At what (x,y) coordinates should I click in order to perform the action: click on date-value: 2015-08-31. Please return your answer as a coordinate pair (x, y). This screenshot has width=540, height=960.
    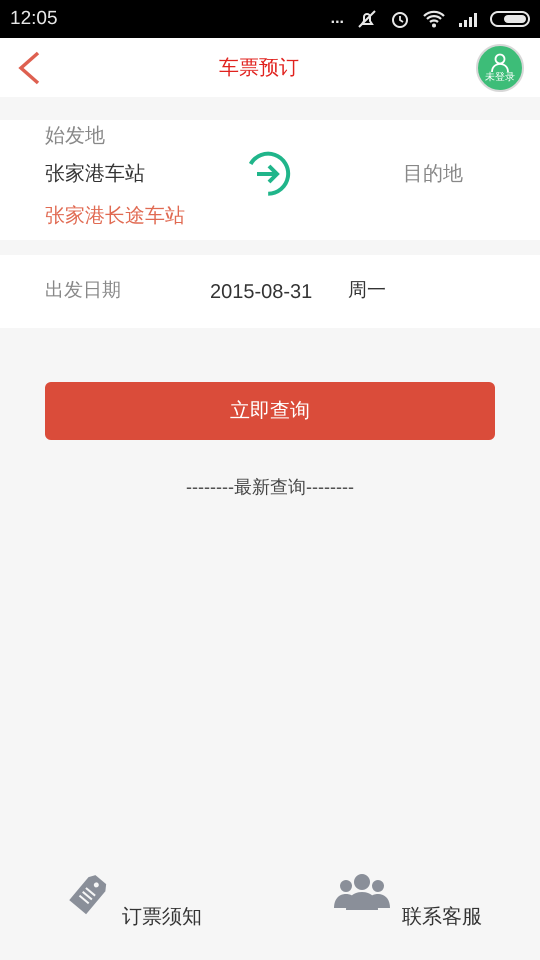
    Looking at the image, I should click on (279, 291).